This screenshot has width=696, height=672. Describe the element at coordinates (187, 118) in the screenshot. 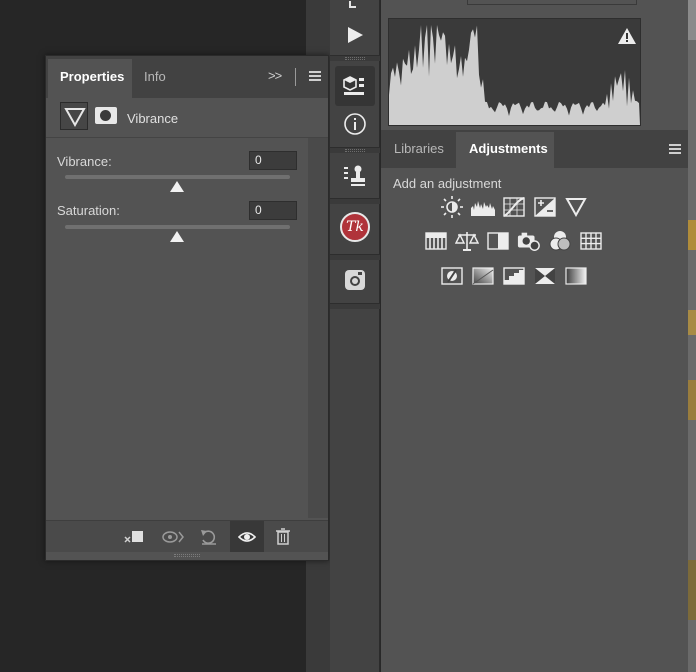

I see `properties-header: Vibrance` at that location.